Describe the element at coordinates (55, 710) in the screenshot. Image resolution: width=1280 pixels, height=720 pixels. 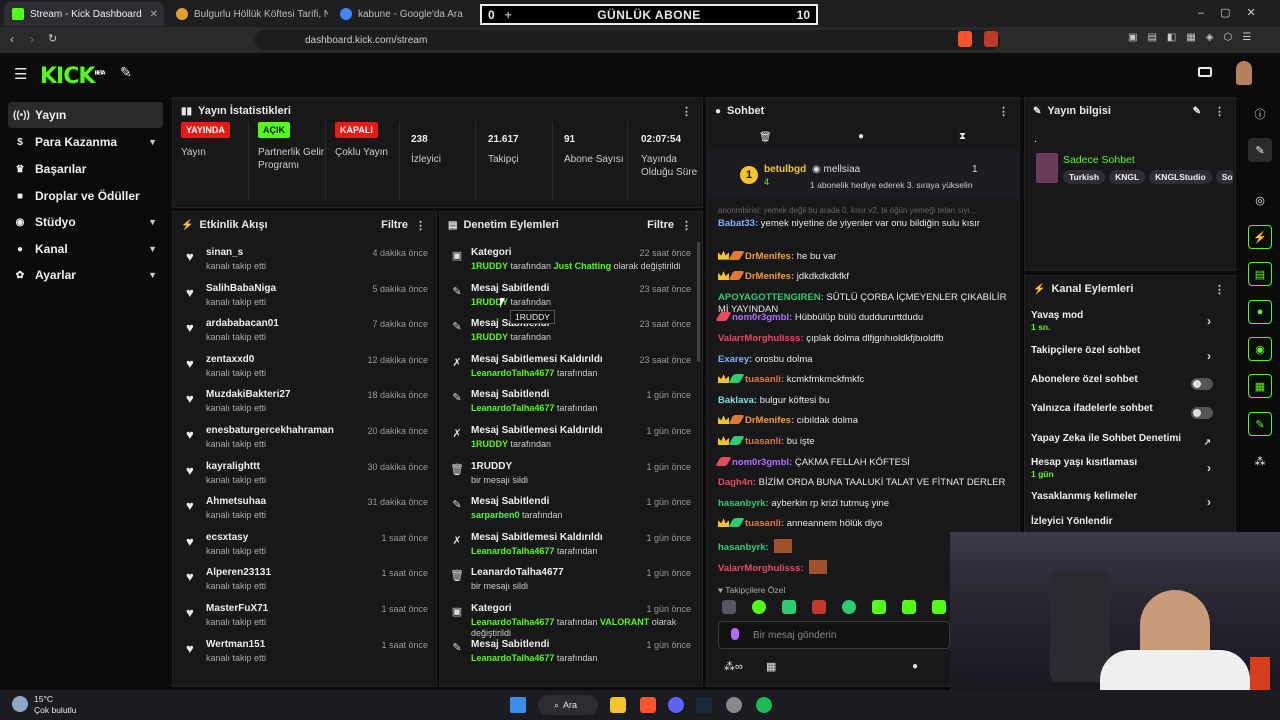
I see `weather-text: Çok bulutlu` at that location.